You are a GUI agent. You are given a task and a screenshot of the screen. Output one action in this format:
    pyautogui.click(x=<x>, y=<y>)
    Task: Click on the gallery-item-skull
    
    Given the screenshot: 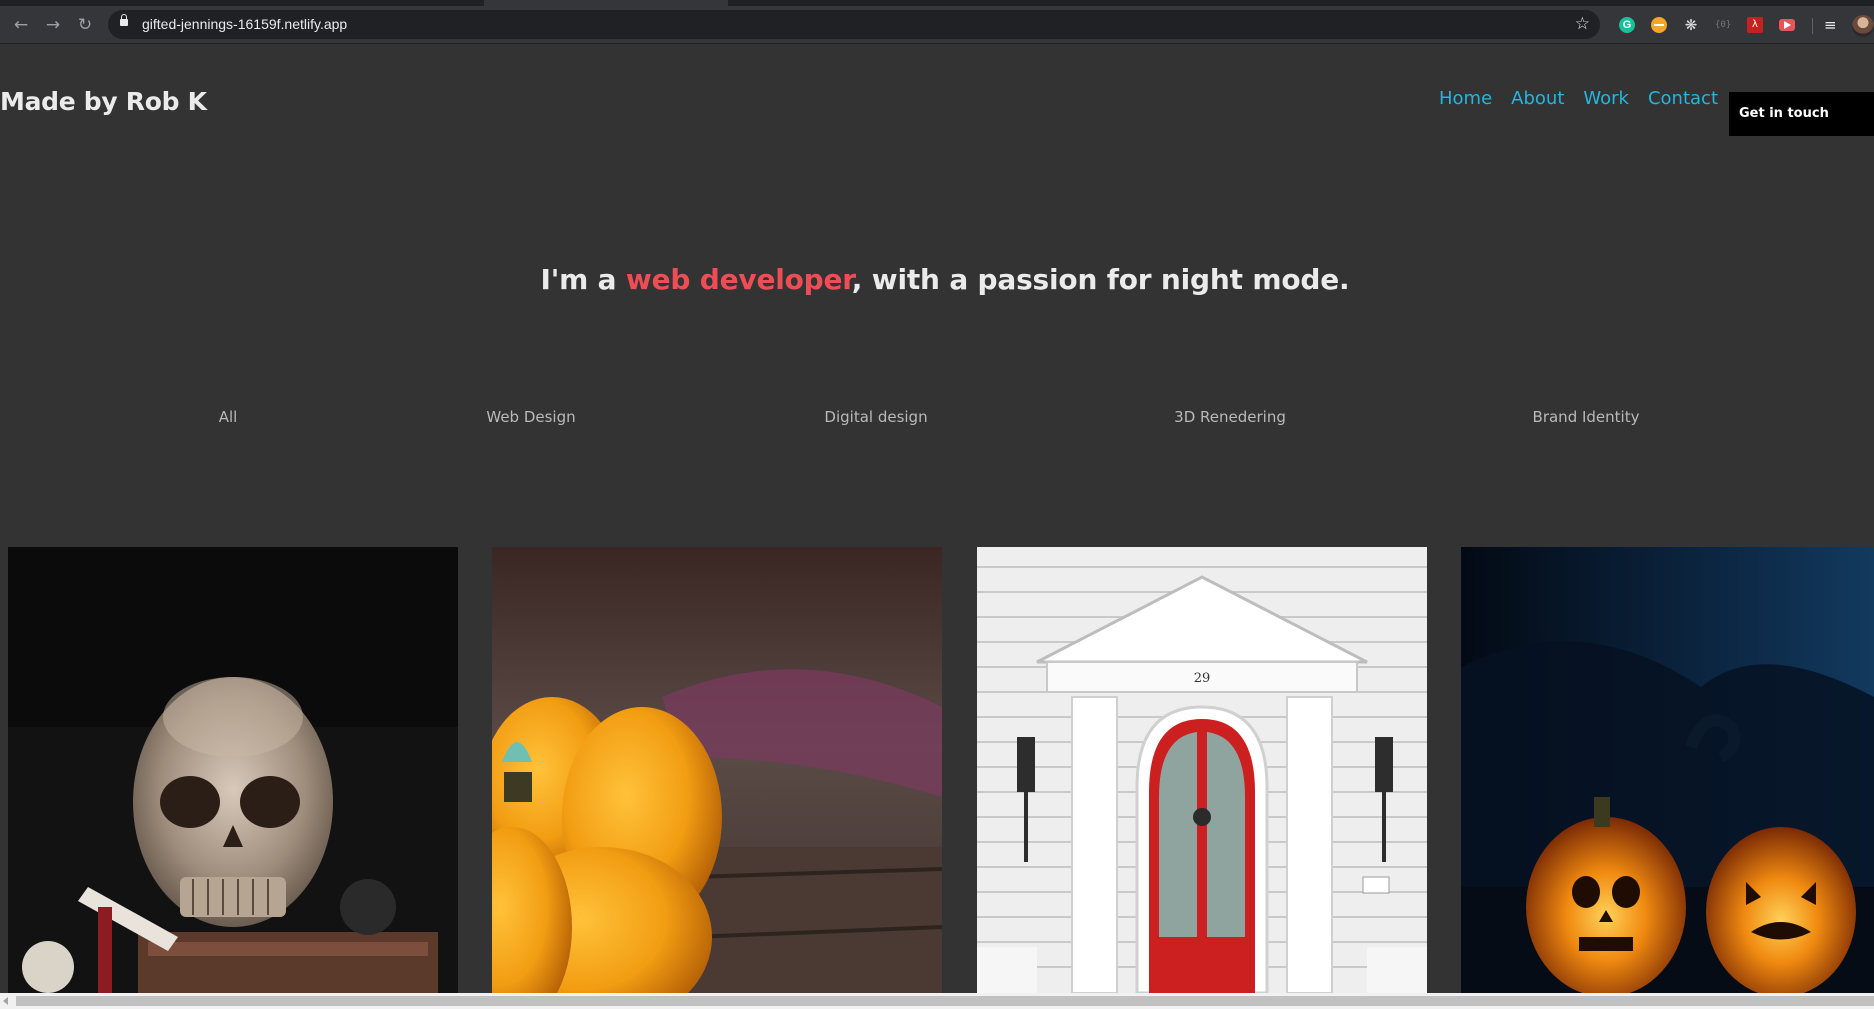 What is the action you would take?
    pyautogui.click(x=233, y=770)
    